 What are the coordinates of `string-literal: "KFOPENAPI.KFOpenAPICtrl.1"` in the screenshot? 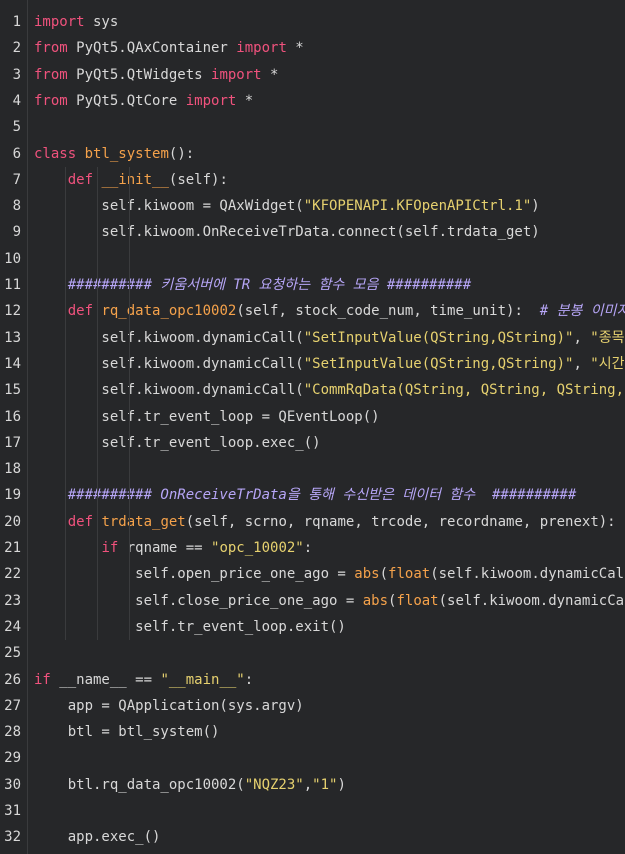 It's located at (417, 206).